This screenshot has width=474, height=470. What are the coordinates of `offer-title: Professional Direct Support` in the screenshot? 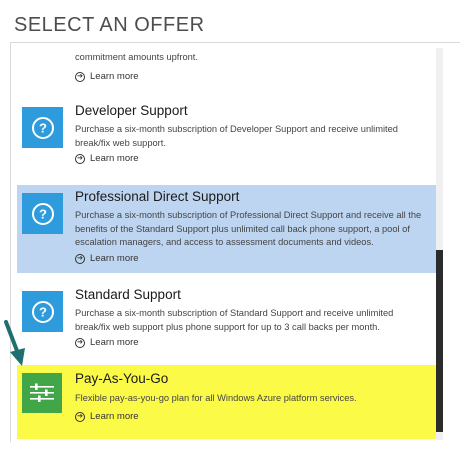 It's located at (157, 196).